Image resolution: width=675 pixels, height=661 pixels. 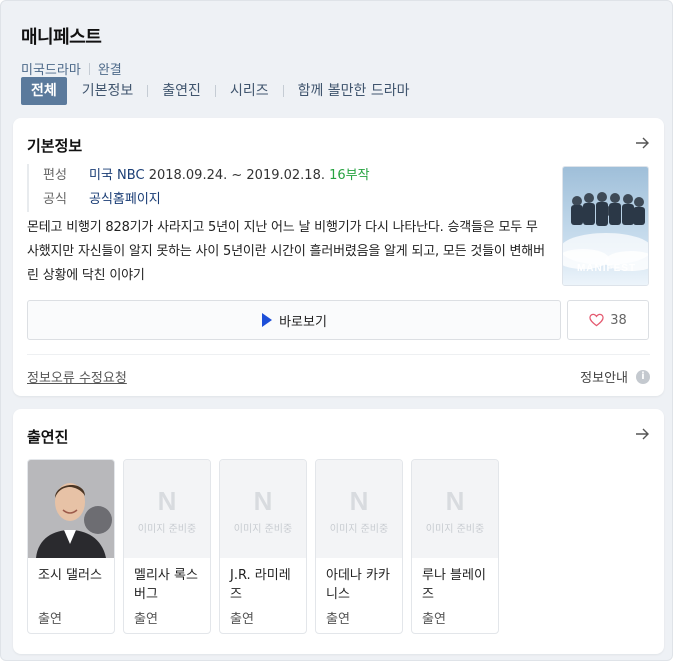 What do you see at coordinates (303, 322) in the screenshot?
I see `watch-now-label: 바로보기` at bounding box center [303, 322].